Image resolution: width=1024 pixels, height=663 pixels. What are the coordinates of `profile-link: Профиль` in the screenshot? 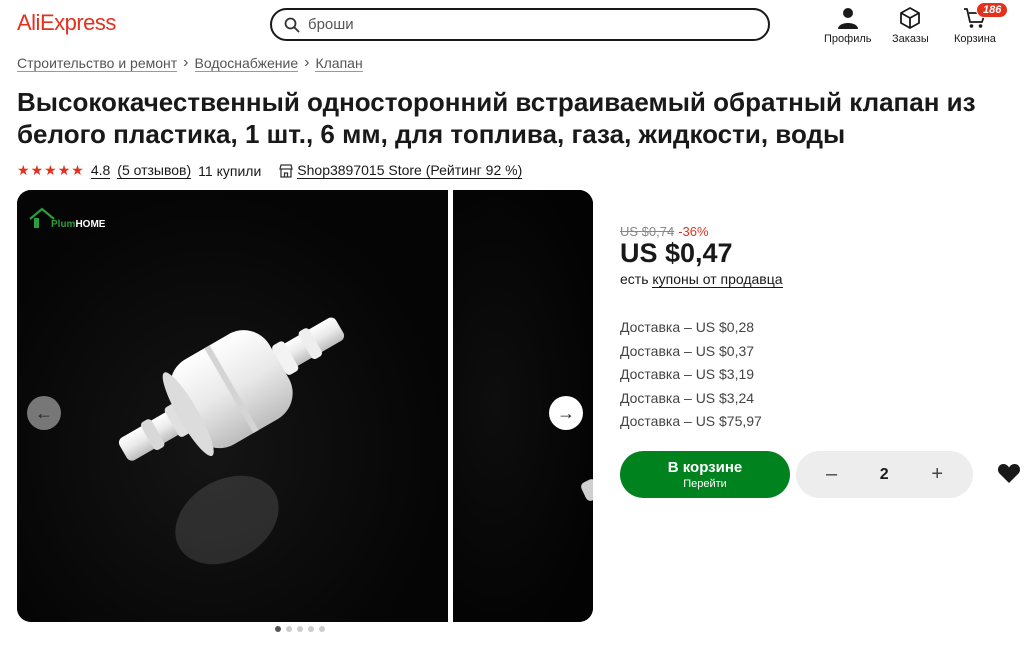 It's located at (848, 25).